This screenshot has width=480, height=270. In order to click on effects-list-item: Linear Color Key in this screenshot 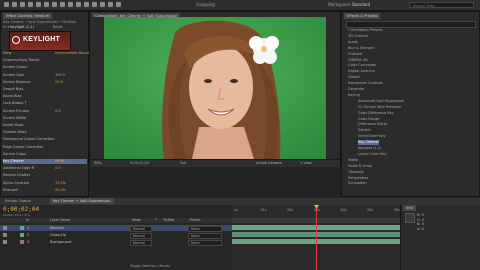, I will do `click(372, 154)`.